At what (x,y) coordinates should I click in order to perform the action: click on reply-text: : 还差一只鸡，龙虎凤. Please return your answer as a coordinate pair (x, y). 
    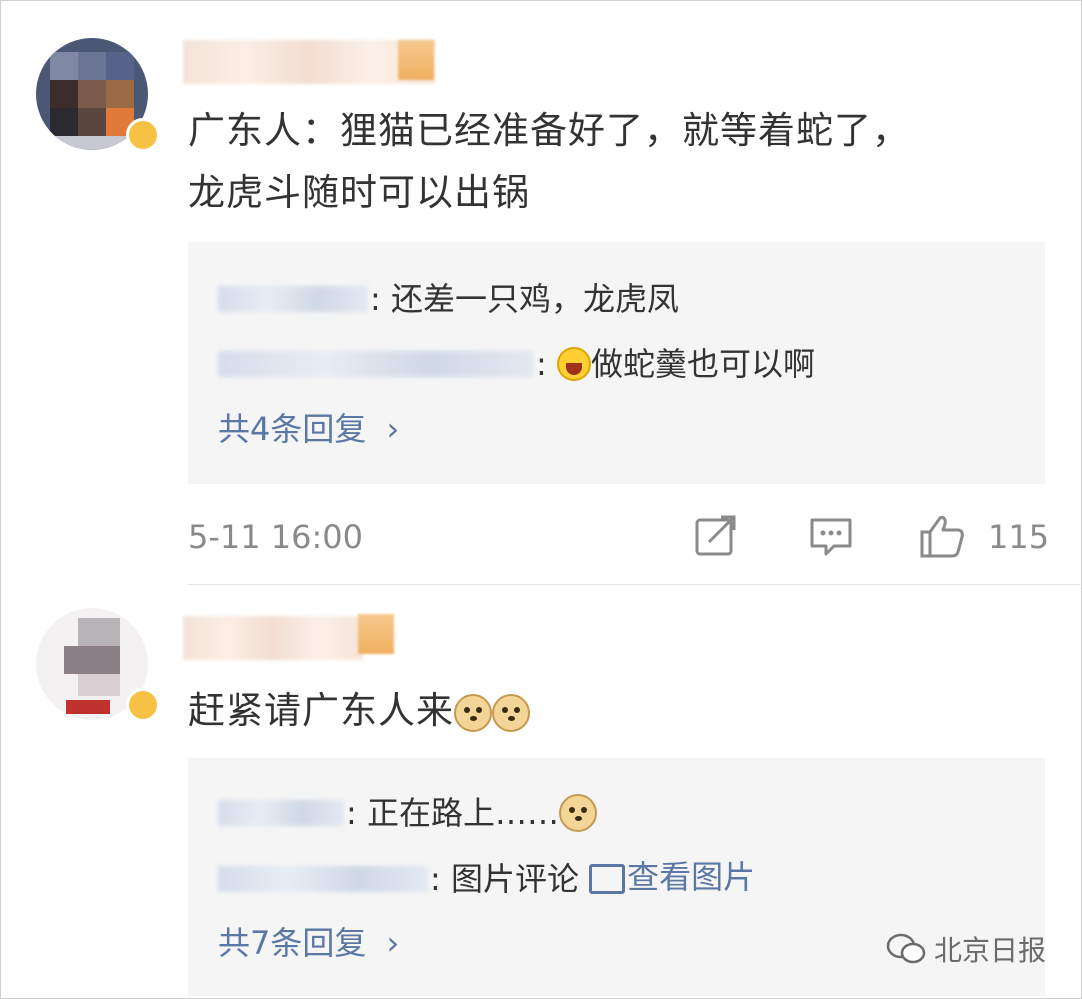
    Looking at the image, I should click on (524, 299).